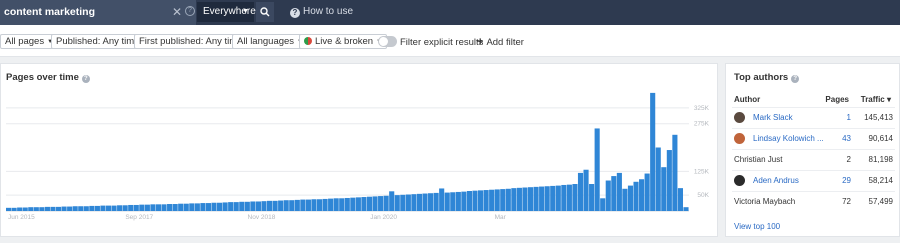  What do you see at coordinates (773, 117) in the screenshot?
I see `author-name: Mark Slack` at bounding box center [773, 117].